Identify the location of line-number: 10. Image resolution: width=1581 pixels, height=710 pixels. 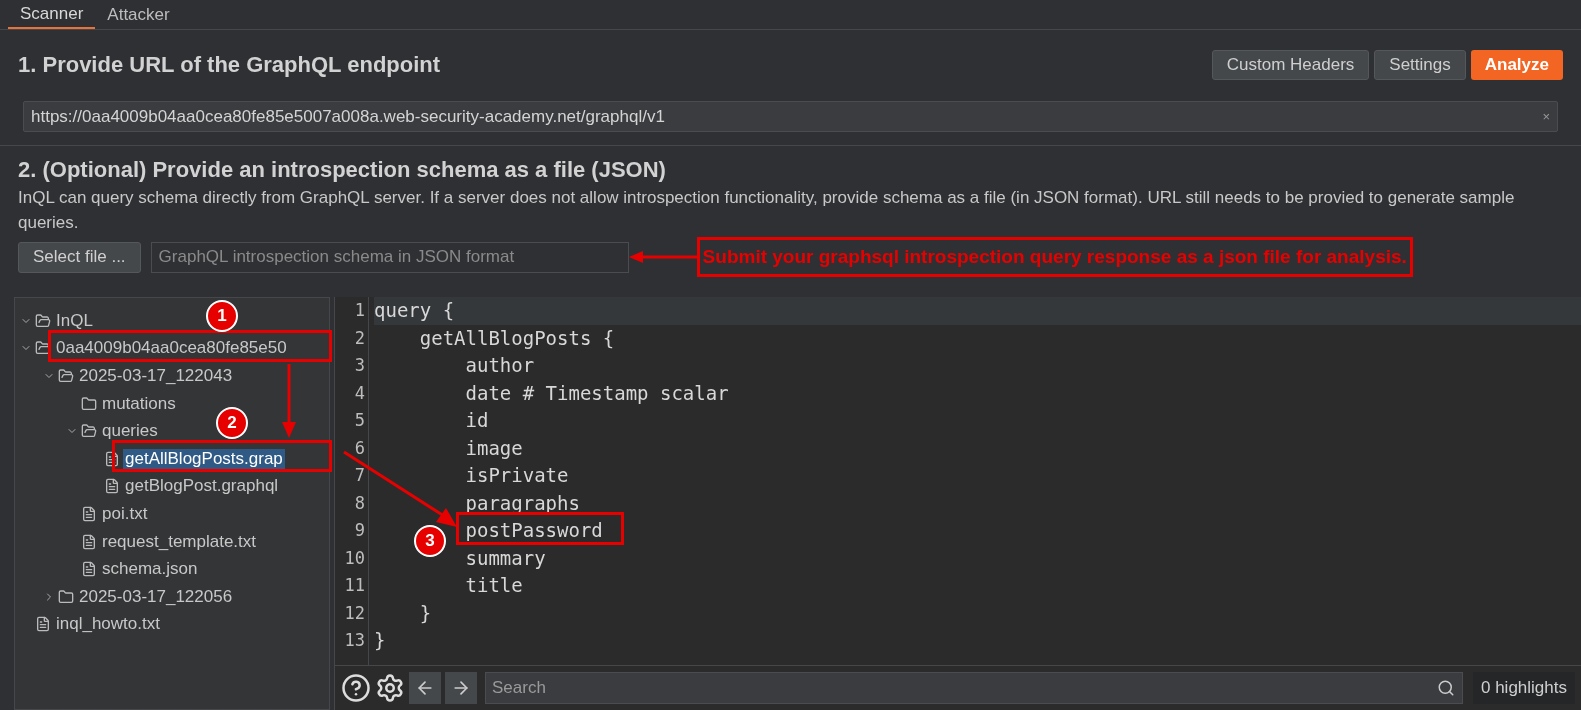
(354, 558).